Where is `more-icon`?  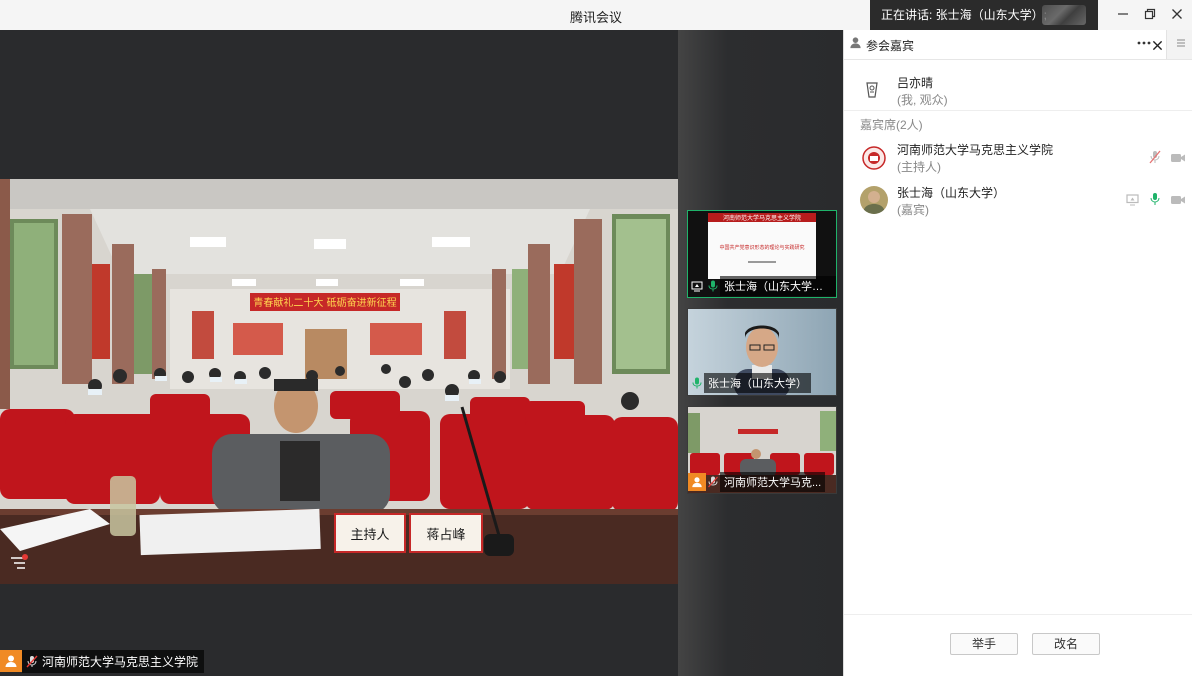 more-icon is located at coordinates (1144, 44).